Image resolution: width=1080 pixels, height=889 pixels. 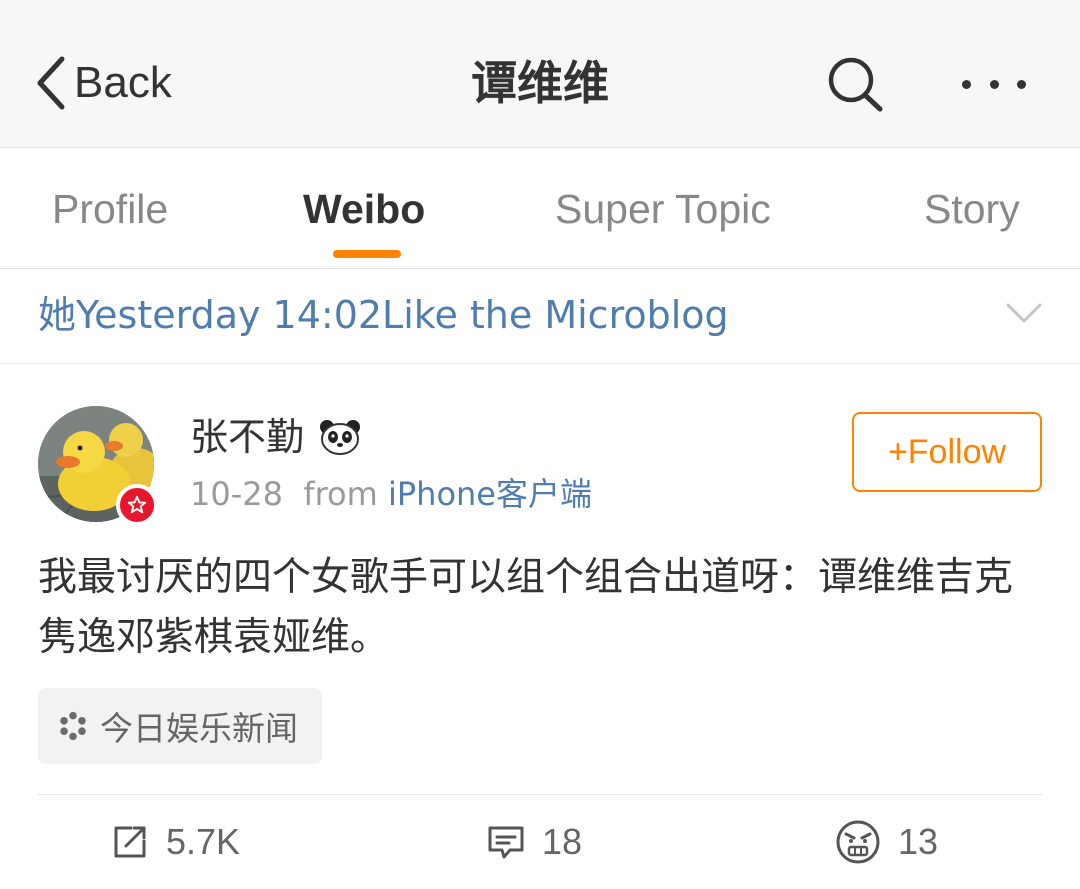 I want to click on panda-emoji-icon, so click(x=340, y=437).